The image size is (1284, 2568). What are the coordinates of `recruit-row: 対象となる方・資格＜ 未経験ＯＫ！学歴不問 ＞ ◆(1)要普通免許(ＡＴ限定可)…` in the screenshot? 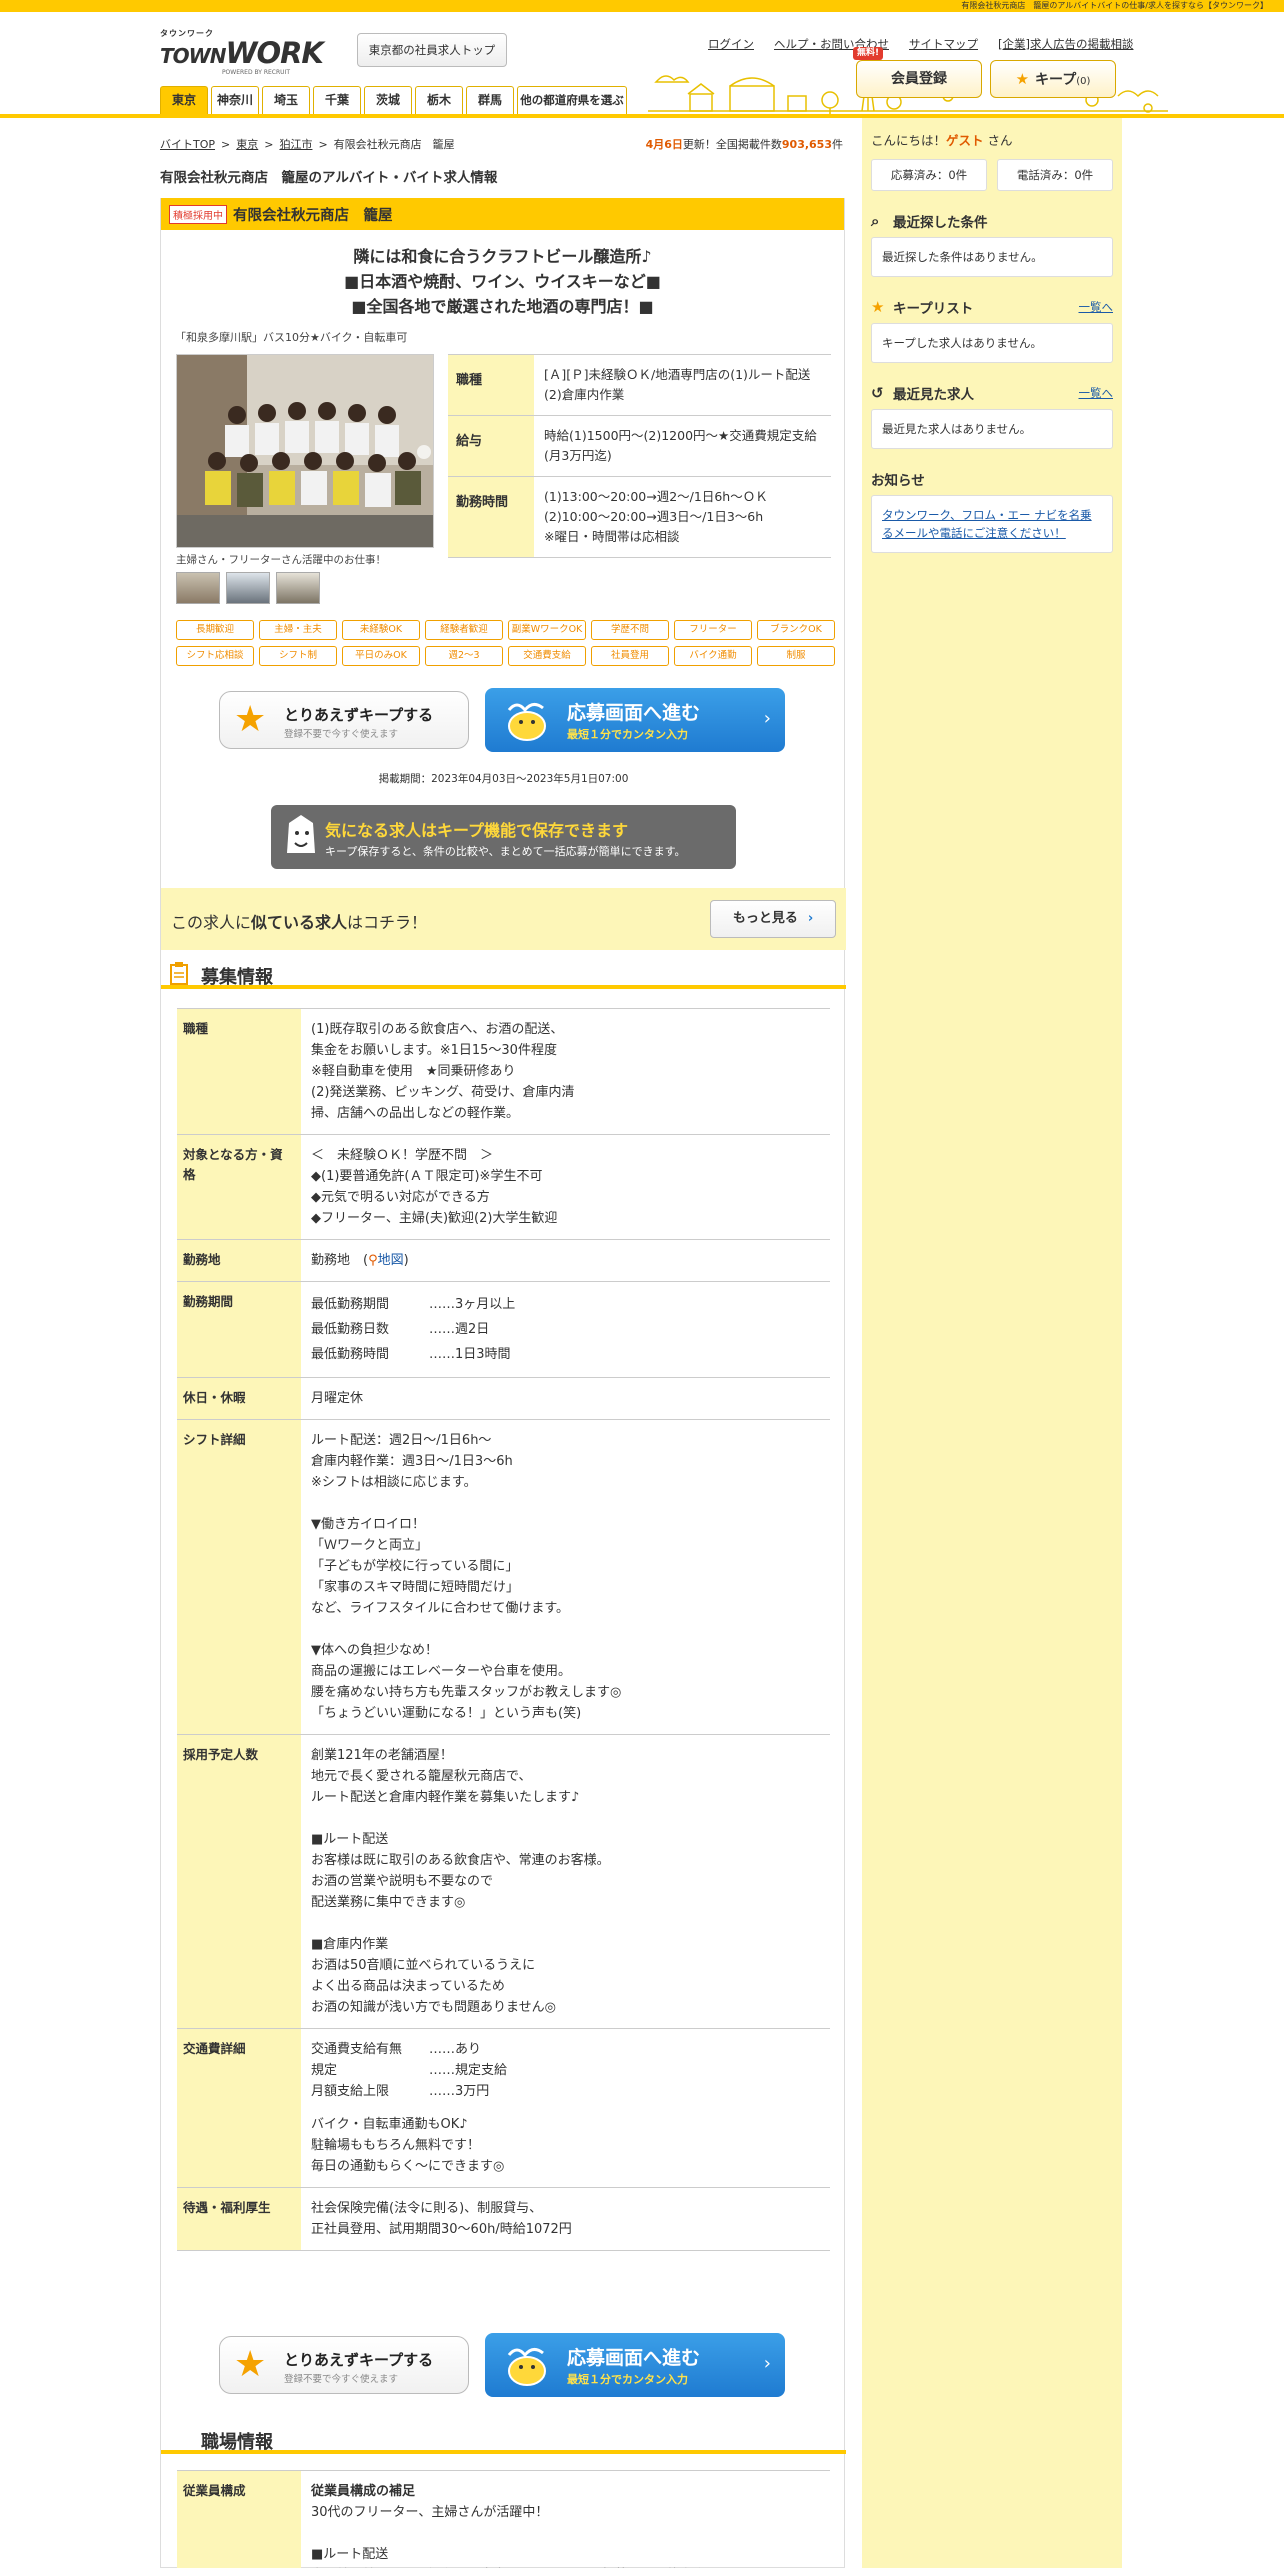 It's located at (503, 1187).